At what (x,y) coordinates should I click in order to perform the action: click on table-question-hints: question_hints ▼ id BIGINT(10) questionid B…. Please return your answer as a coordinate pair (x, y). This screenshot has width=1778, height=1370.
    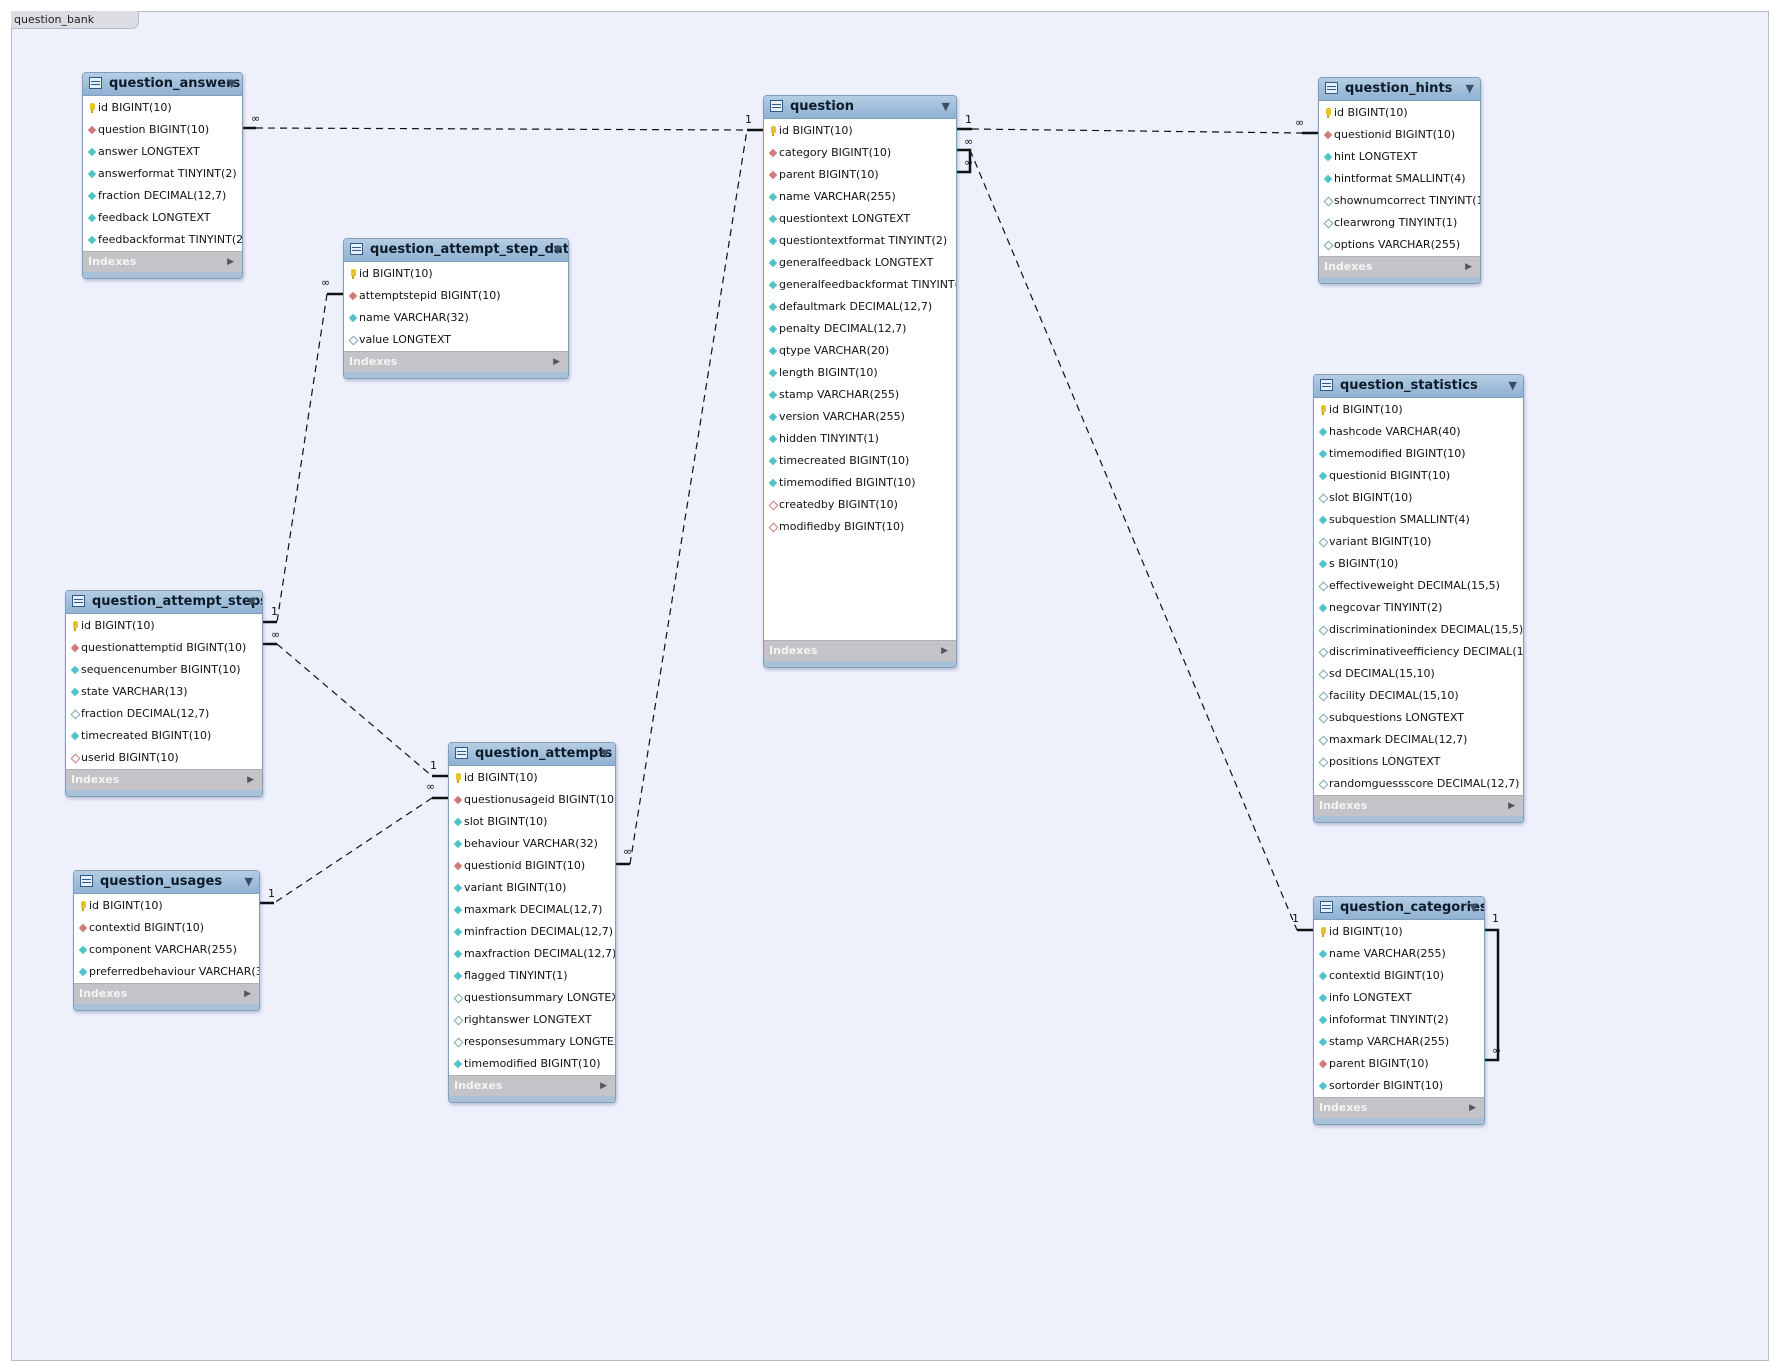
    Looking at the image, I should click on (1399, 180).